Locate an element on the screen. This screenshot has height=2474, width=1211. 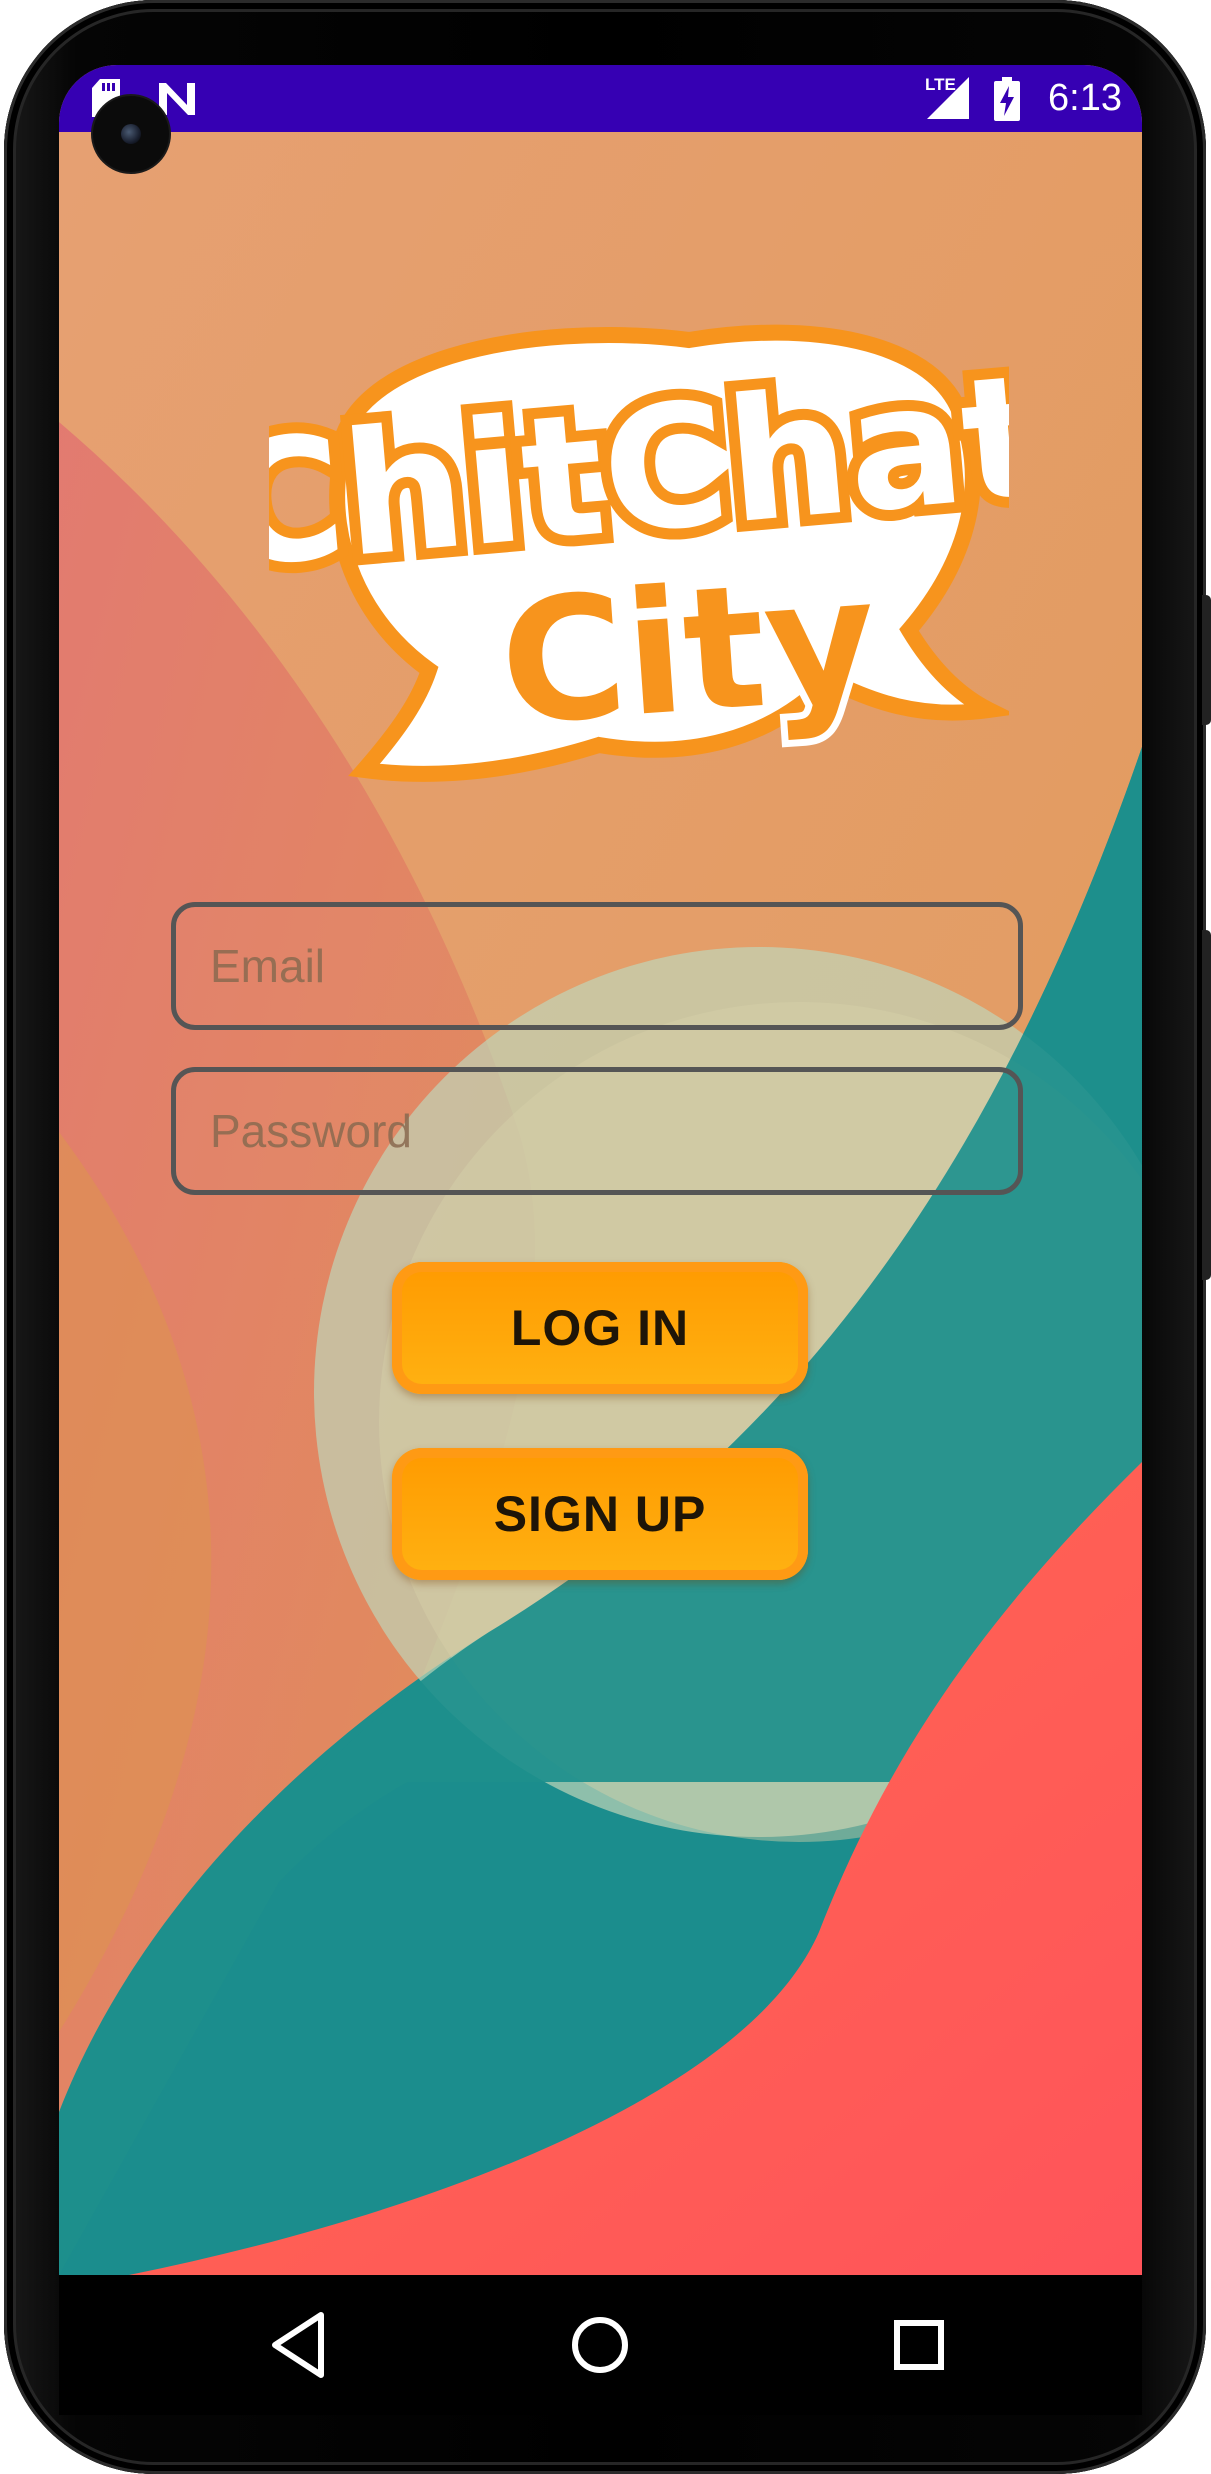
chitchat-city-logo: ChitChat City is located at coordinates (639, 553).